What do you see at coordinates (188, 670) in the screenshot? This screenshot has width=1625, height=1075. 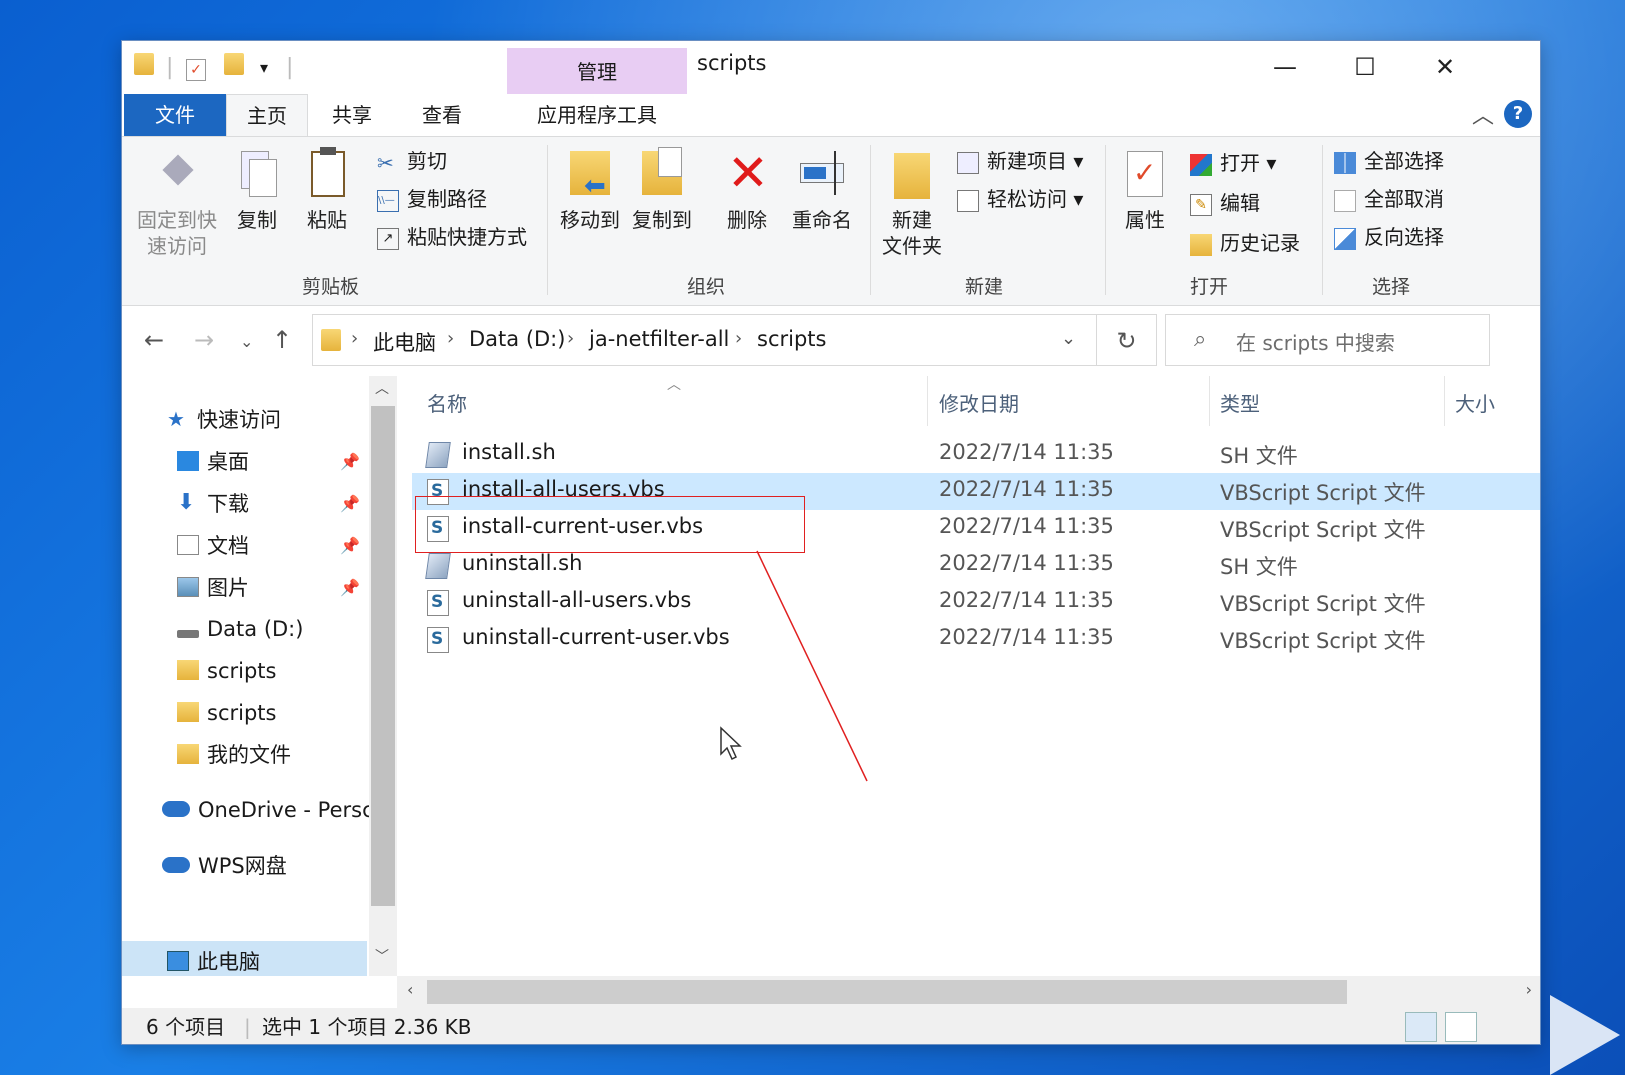 I see `folder-icon` at bounding box center [188, 670].